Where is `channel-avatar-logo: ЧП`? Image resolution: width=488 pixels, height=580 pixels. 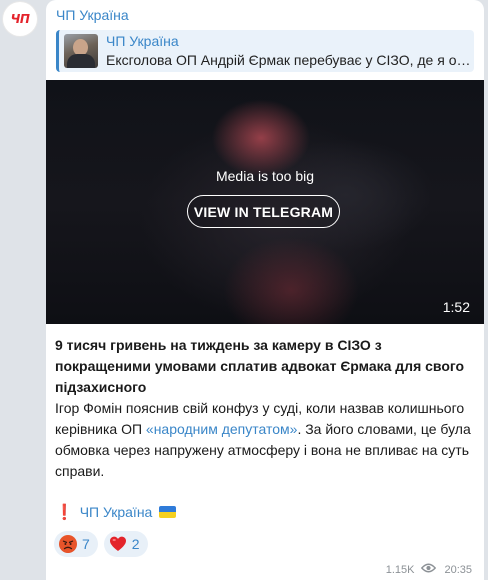
channel-avatar-logo: ЧП is located at coordinates (20, 19).